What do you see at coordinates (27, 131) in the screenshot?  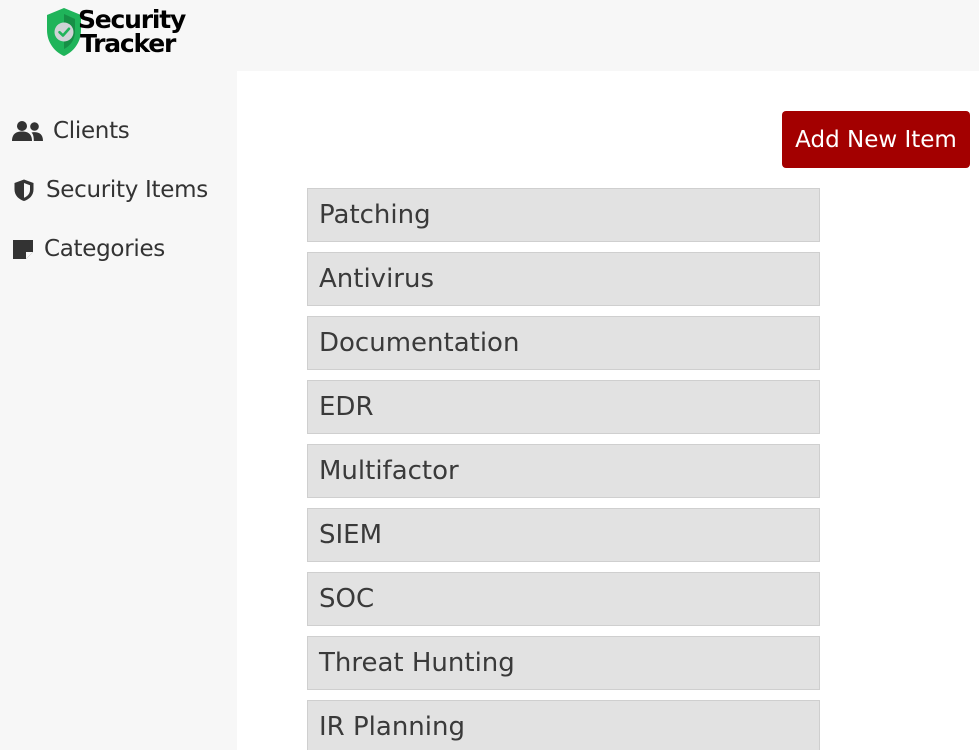 I see `users-icon` at bounding box center [27, 131].